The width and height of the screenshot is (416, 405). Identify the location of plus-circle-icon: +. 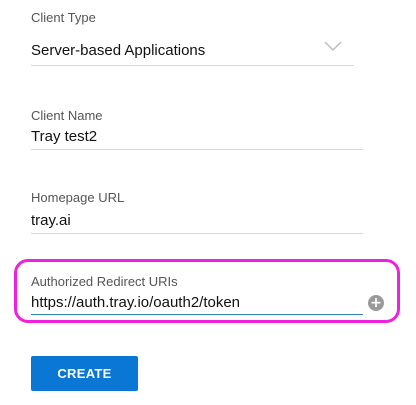
(376, 303).